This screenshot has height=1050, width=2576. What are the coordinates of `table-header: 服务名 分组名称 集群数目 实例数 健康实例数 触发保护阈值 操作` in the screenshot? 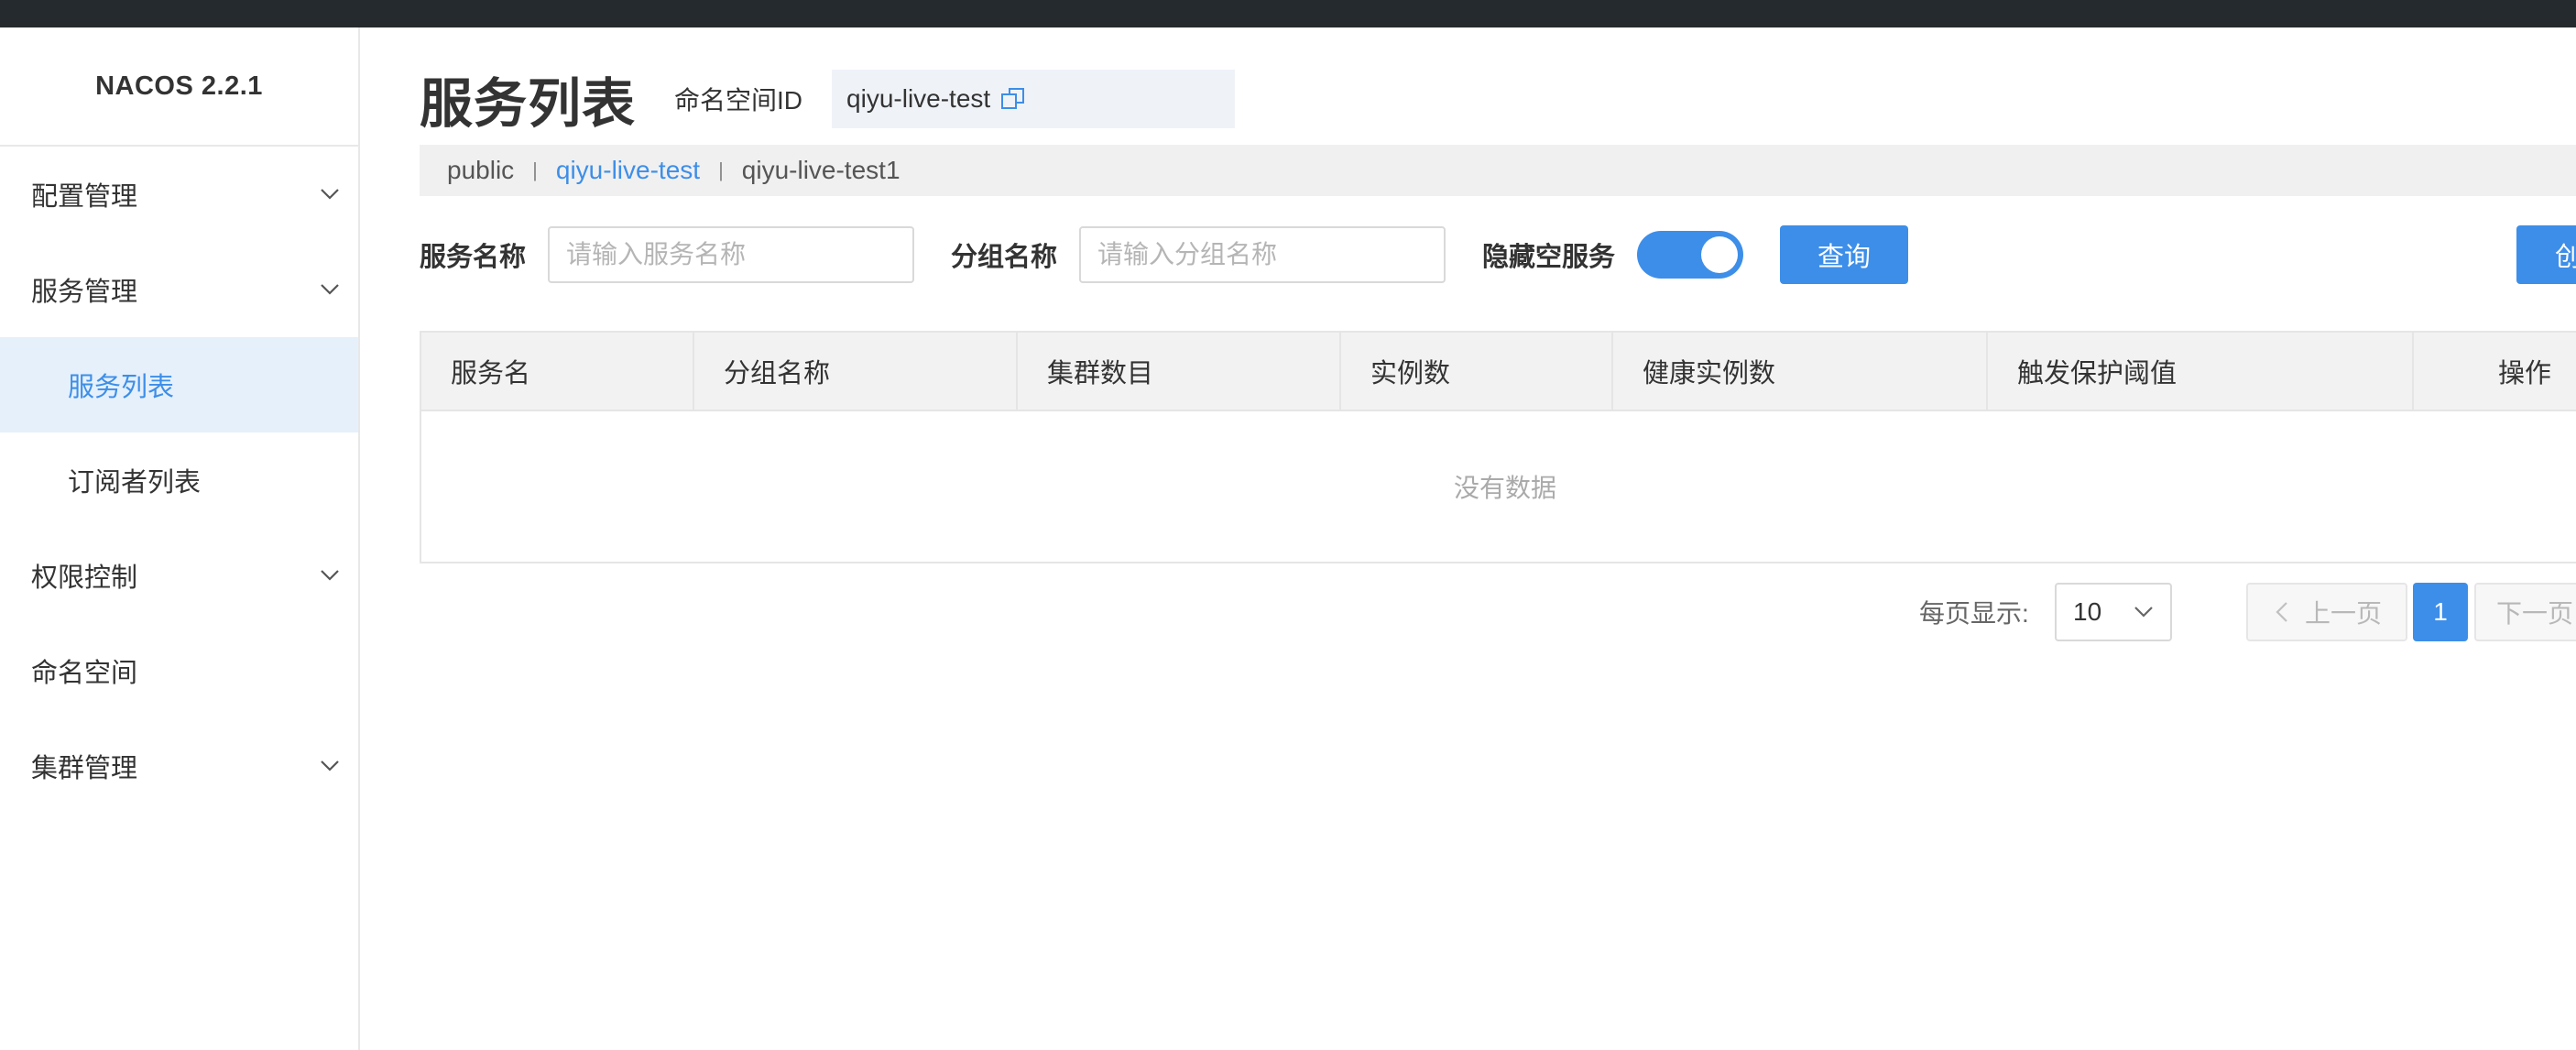 It's located at (1498, 372).